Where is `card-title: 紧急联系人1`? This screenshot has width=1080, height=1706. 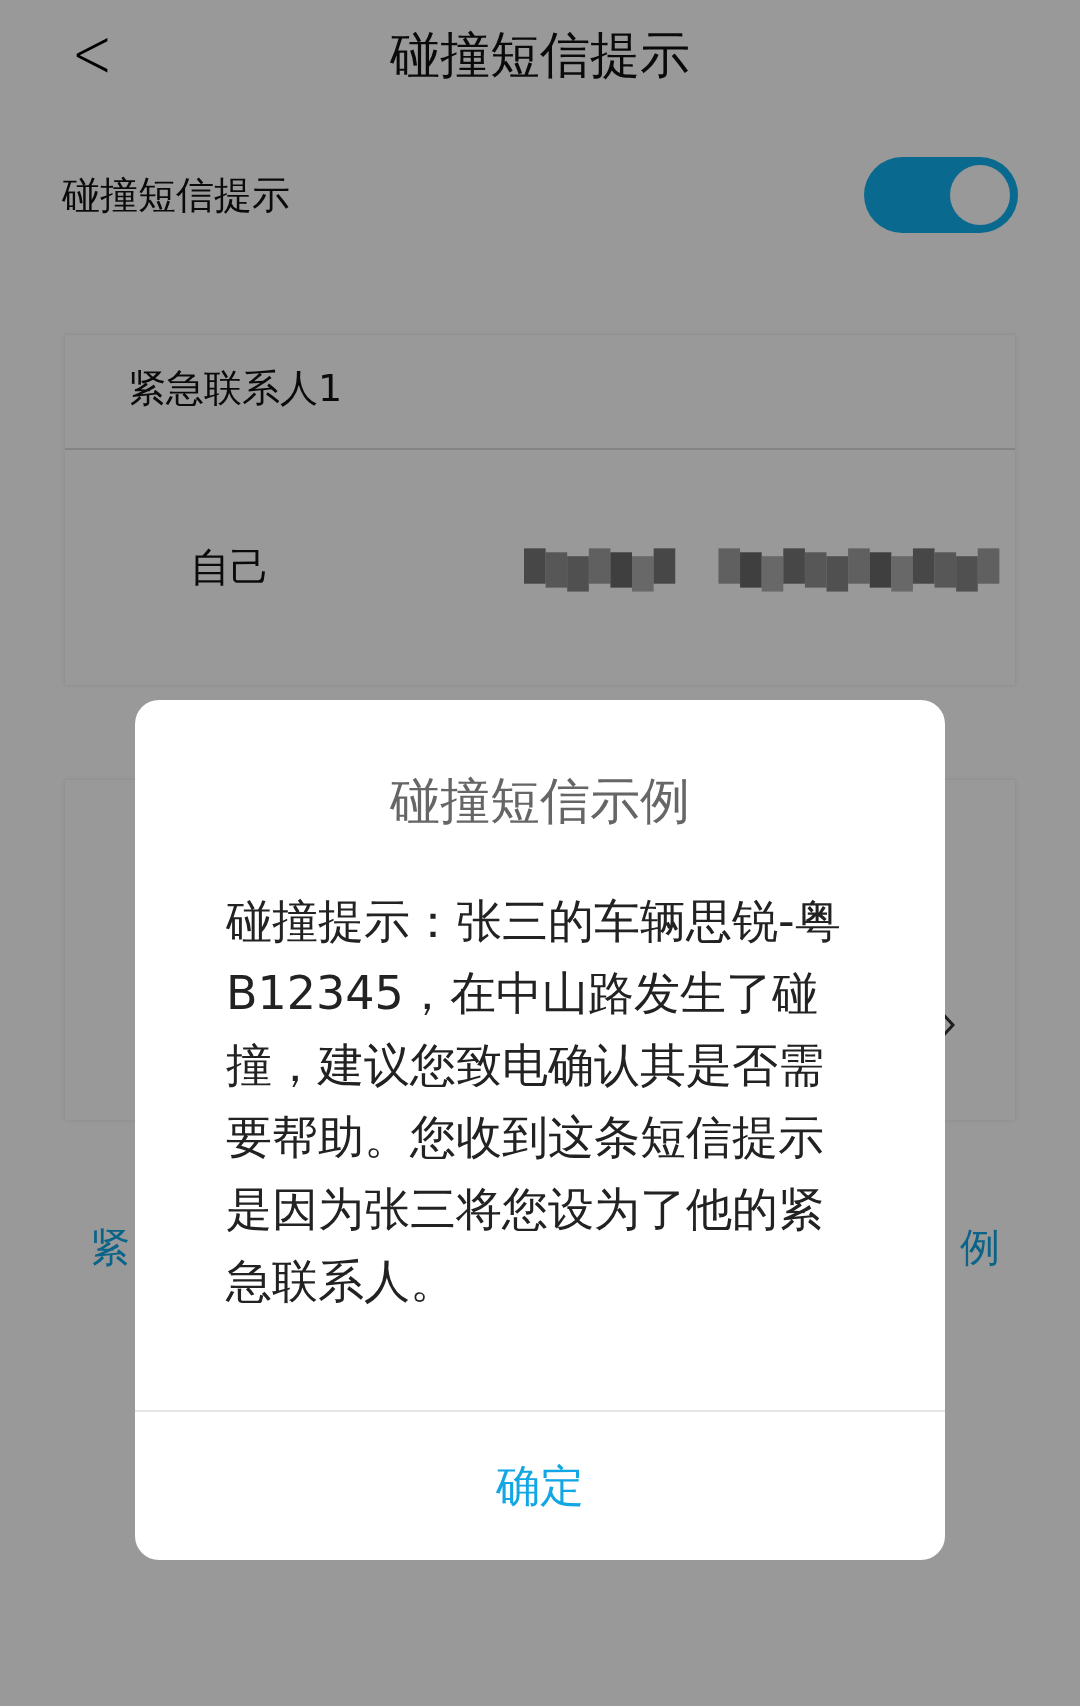
card-title: 紧急联系人1 is located at coordinates (540, 392).